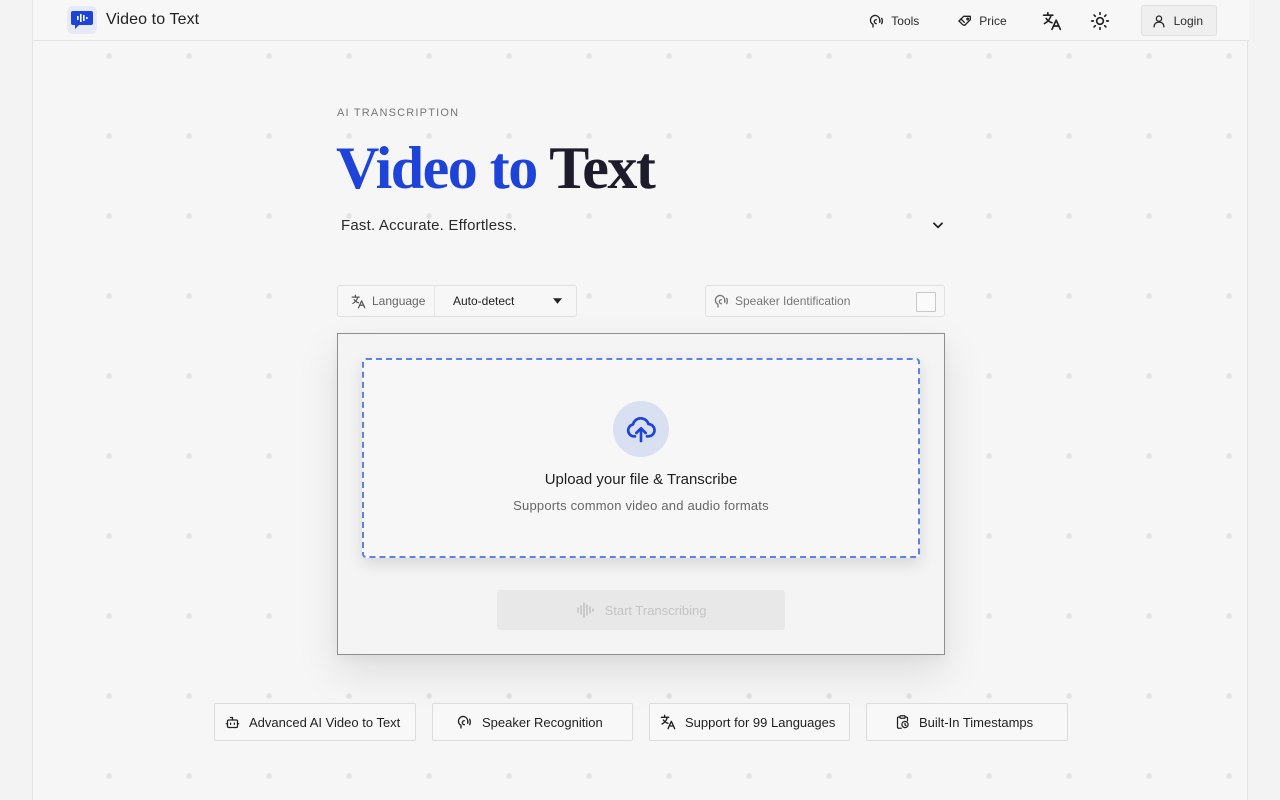 The height and width of the screenshot is (800, 1280). I want to click on waveform-icon, so click(585, 610).